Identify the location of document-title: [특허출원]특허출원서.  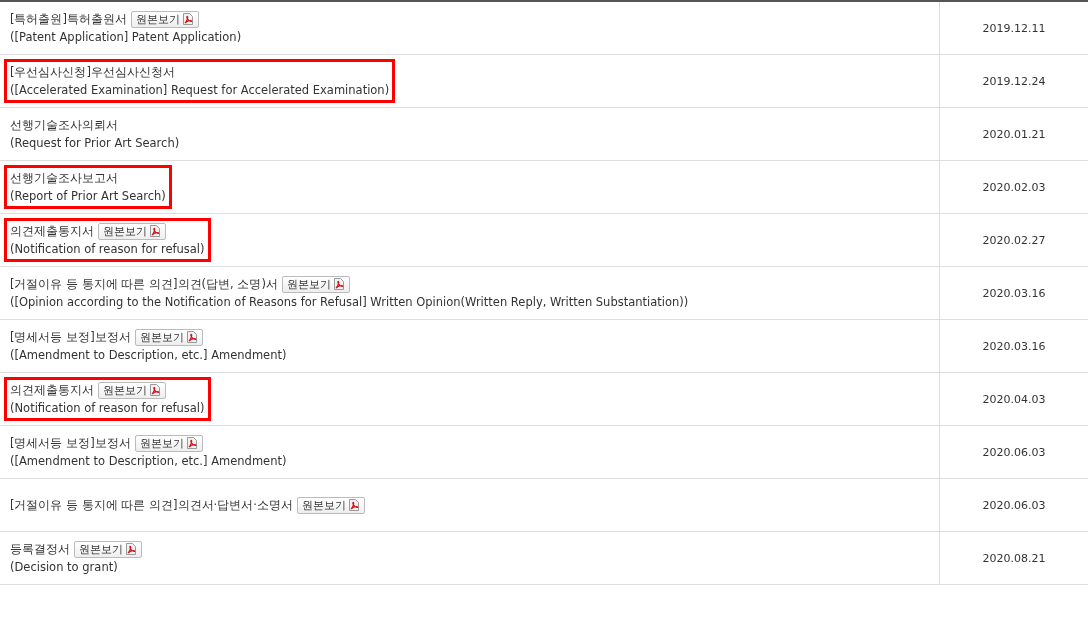
(68, 19).